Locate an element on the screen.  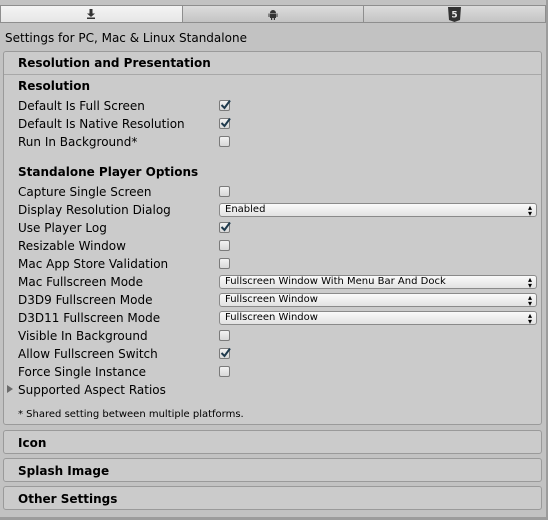
run-in-background-label: Run In Background* is located at coordinates (78, 142).